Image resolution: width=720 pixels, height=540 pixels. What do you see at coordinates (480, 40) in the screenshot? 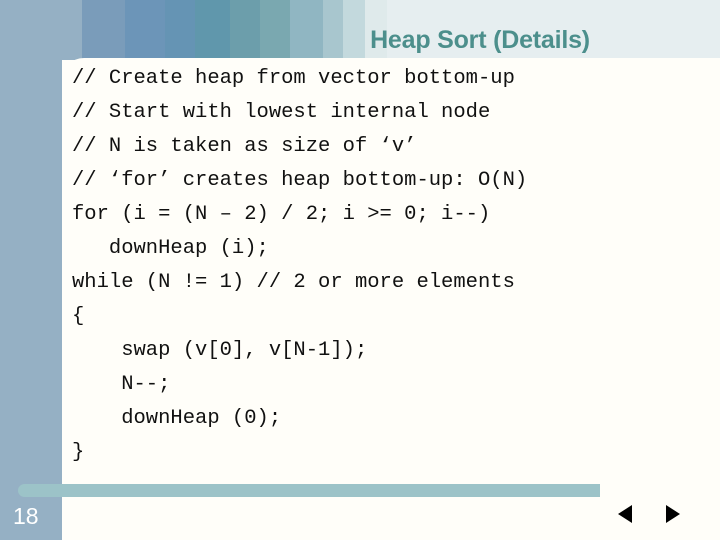
I see `page-title: Heap Sort (Details)` at bounding box center [480, 40].